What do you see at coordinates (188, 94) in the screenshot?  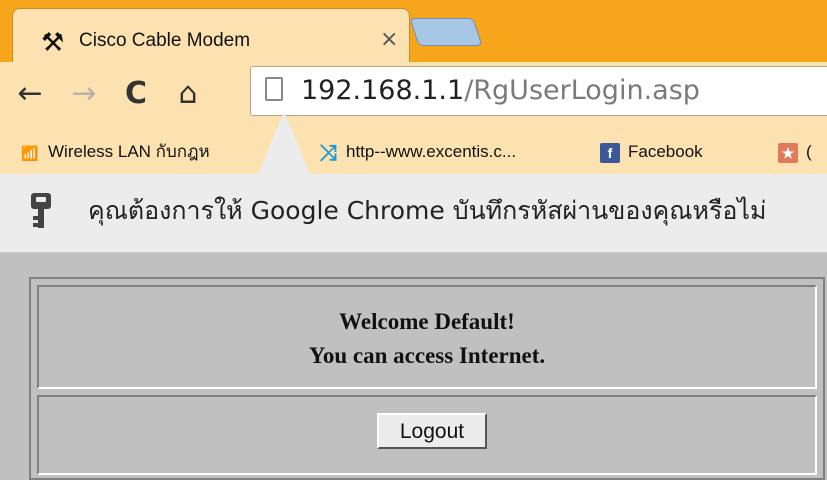 I see `home-icon: ⌂` at bounding box center [188, 94].